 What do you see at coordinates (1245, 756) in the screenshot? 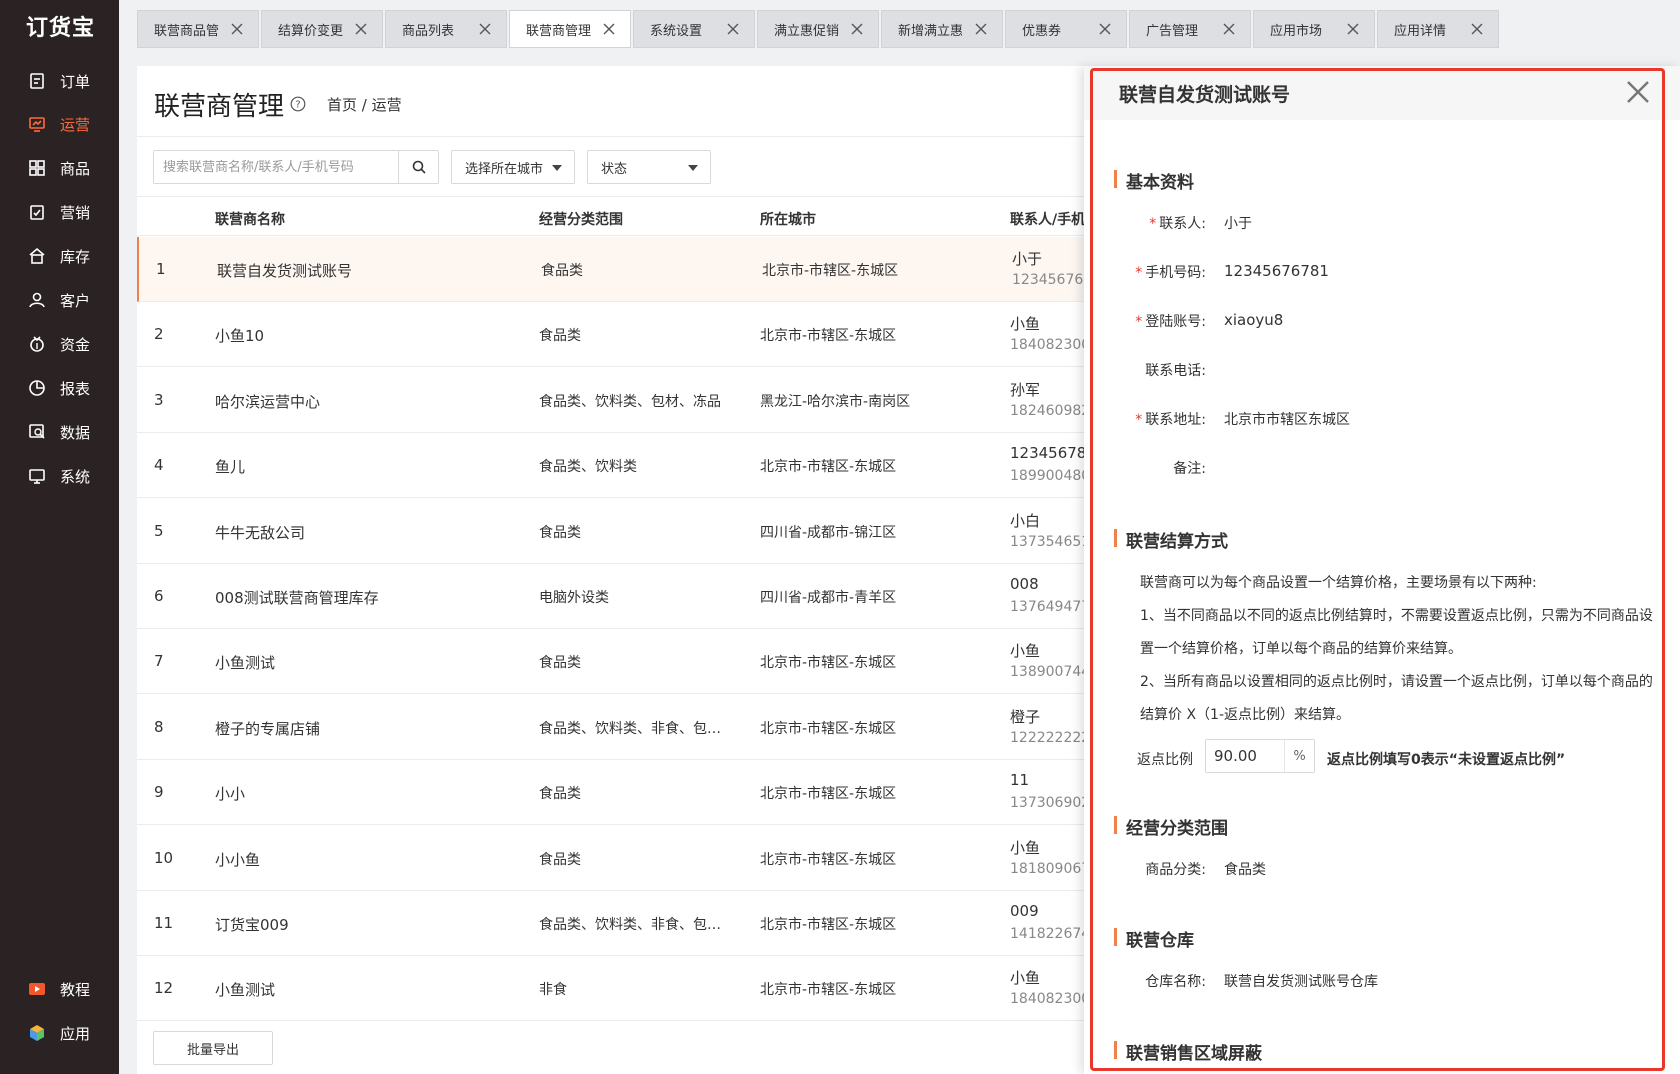
I see `rebate-input` at bounding box center [1245, 756].